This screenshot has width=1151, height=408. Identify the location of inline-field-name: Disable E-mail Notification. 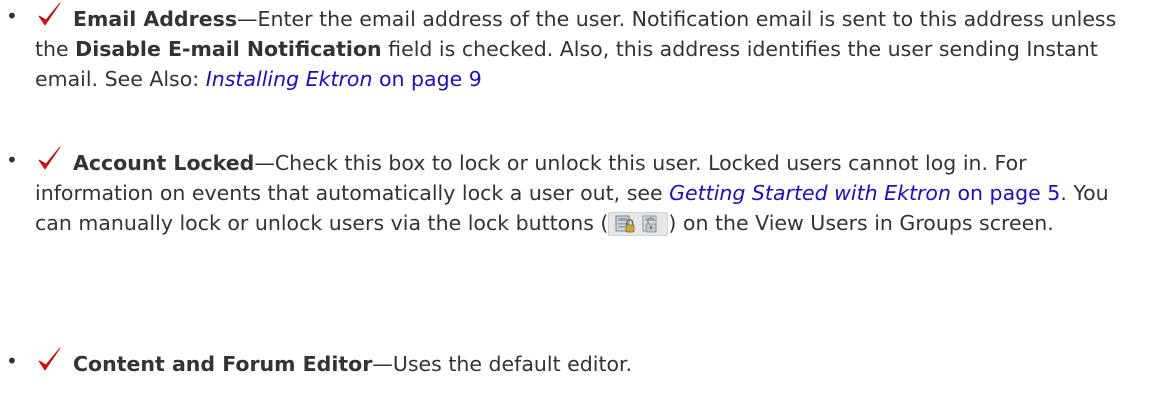
(228, 49).